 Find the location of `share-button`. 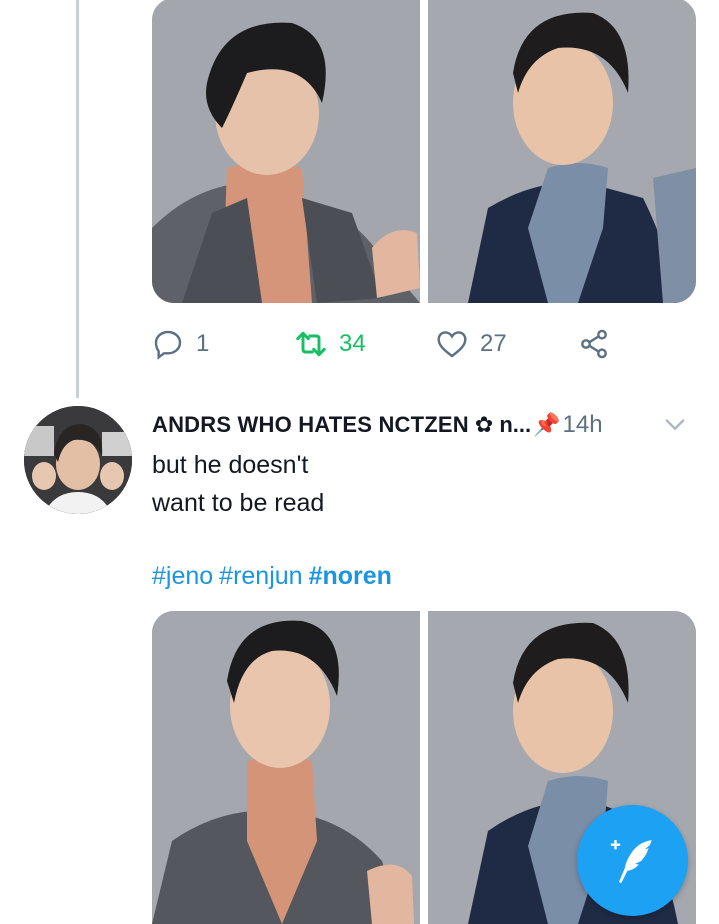

share-button is located at coordinates (594, 344).